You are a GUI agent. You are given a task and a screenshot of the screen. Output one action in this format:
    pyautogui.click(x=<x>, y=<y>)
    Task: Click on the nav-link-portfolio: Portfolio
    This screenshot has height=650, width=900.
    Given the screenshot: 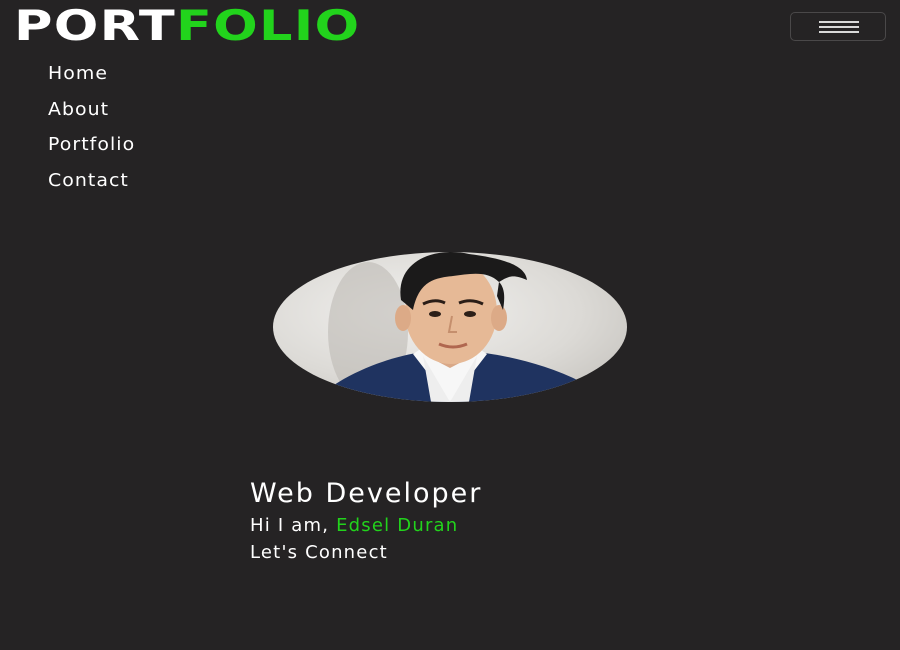 What is the action you would take?
    pyautogui.click(x=91, y=145)
    